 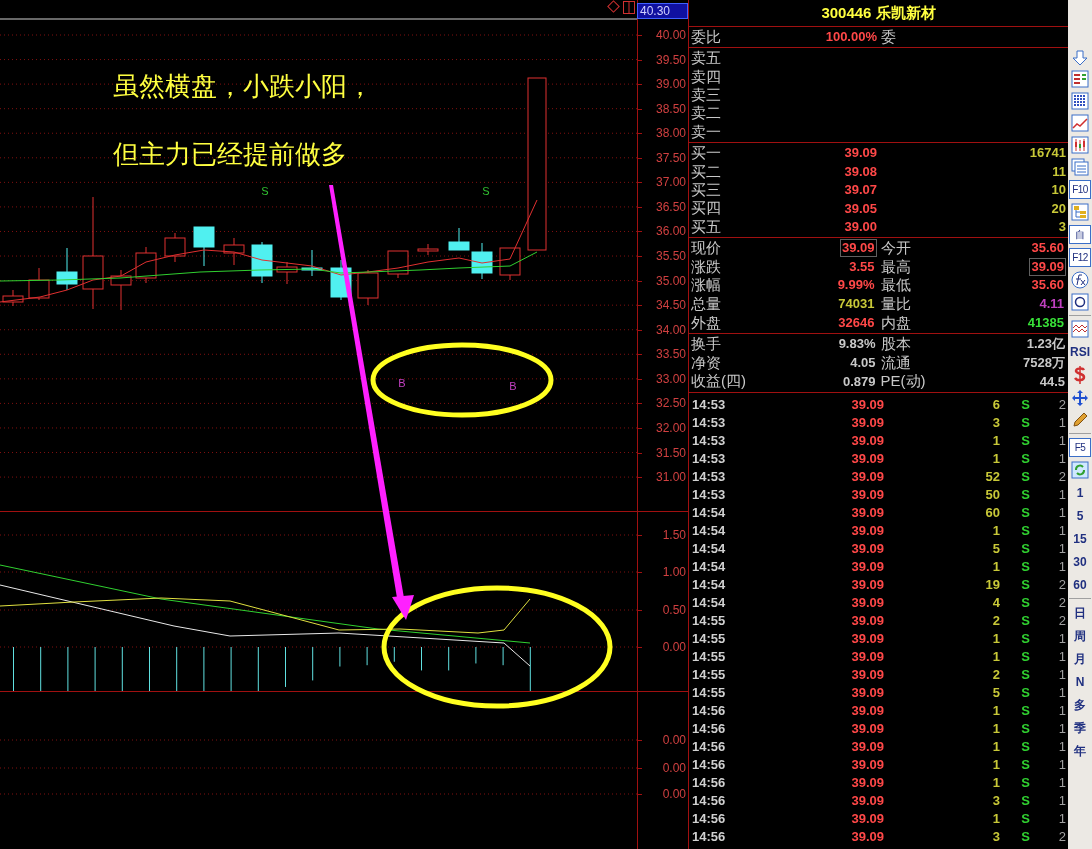 What do you see at coordinates (1080, 681) in the screenshot?
I see `toolbar-button: N` at bounding box center [1080, 681].